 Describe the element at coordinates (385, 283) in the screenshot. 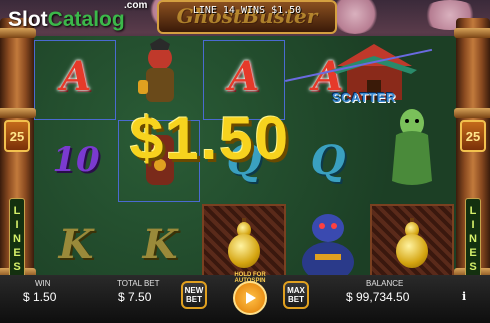

I see `balance-label: BALANCE` at that location.